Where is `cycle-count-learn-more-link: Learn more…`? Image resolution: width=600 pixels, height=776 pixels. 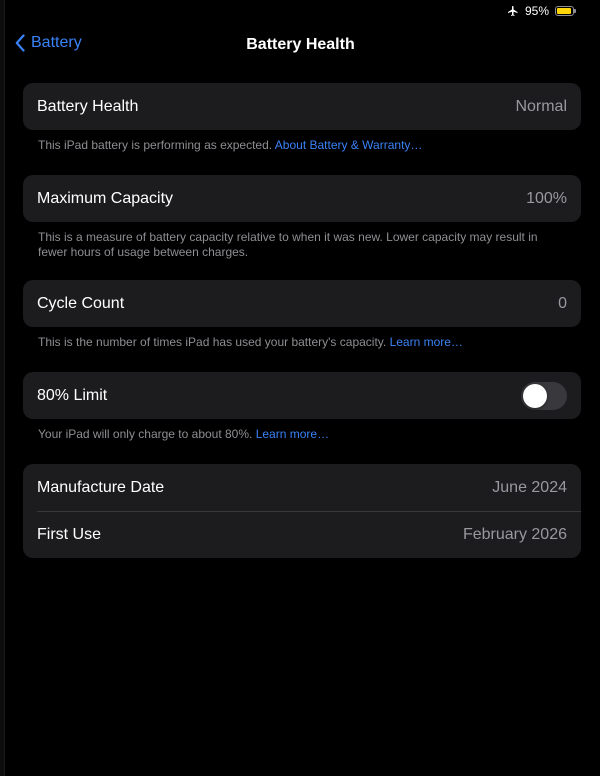 cycle-count-learn-more-link: Learn more… is located at coordinates (426, 342).